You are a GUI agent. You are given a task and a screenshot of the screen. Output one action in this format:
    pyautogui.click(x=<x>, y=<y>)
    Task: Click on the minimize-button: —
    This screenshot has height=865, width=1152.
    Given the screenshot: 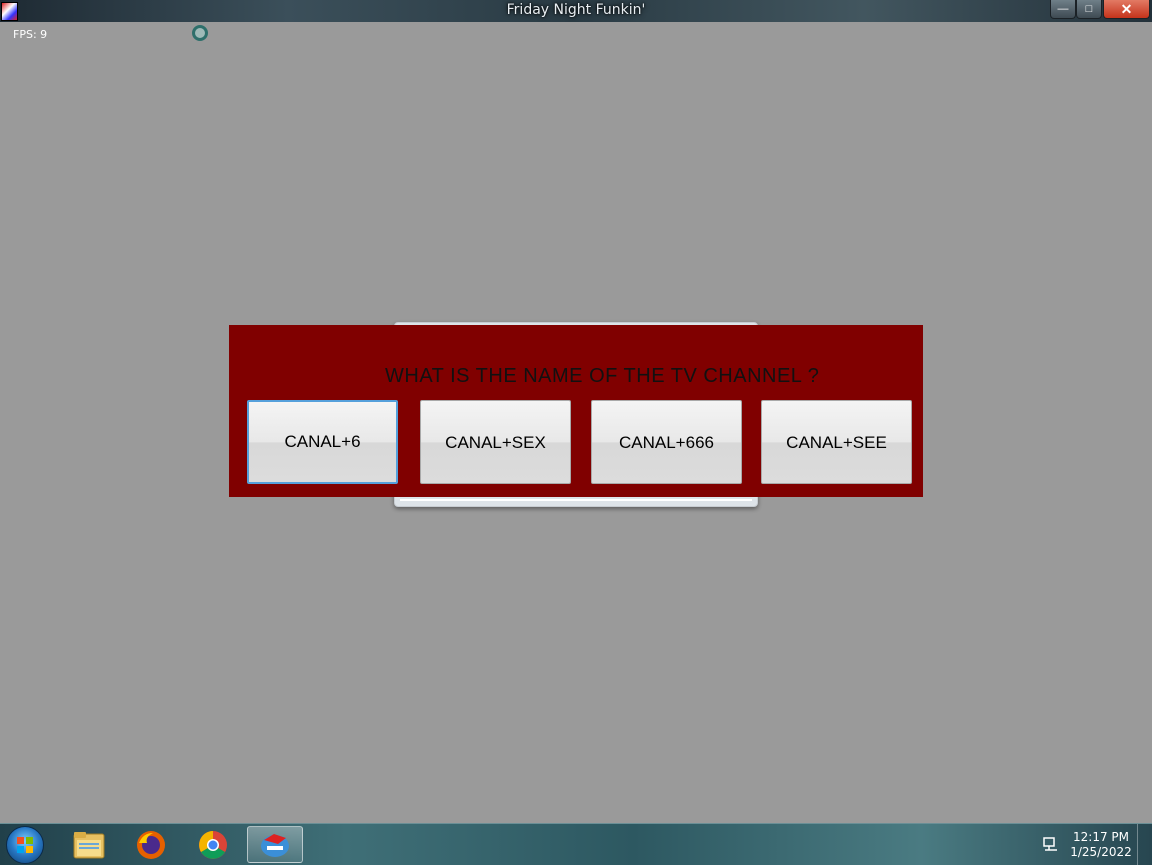 What is the action you would take?
    pyautogui.click(x=1063, y=9)
    